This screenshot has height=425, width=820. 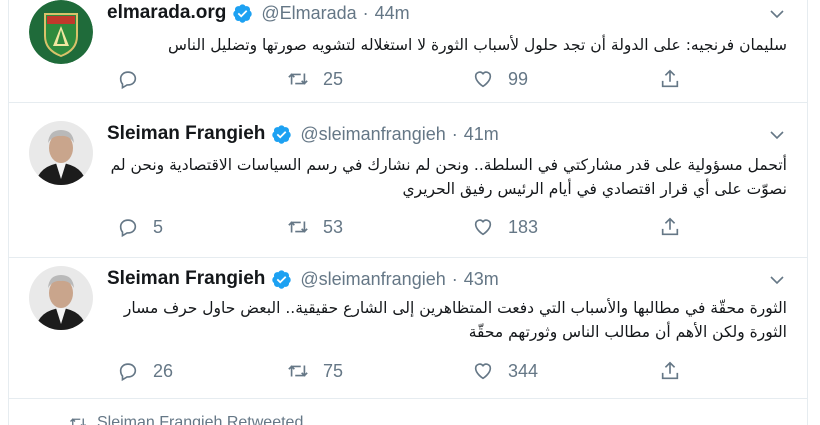 I want to click on reply-button: 26, so click(x=145, y=371).